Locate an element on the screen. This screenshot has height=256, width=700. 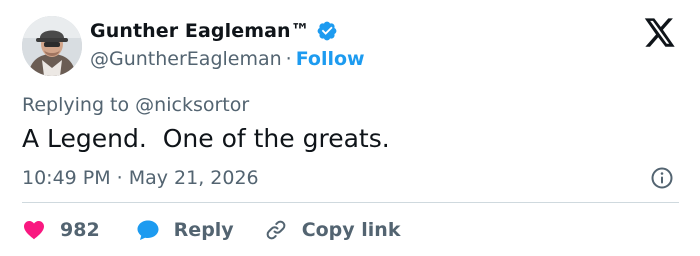
speech-bubble-icon is located at coordinates (148, 230).